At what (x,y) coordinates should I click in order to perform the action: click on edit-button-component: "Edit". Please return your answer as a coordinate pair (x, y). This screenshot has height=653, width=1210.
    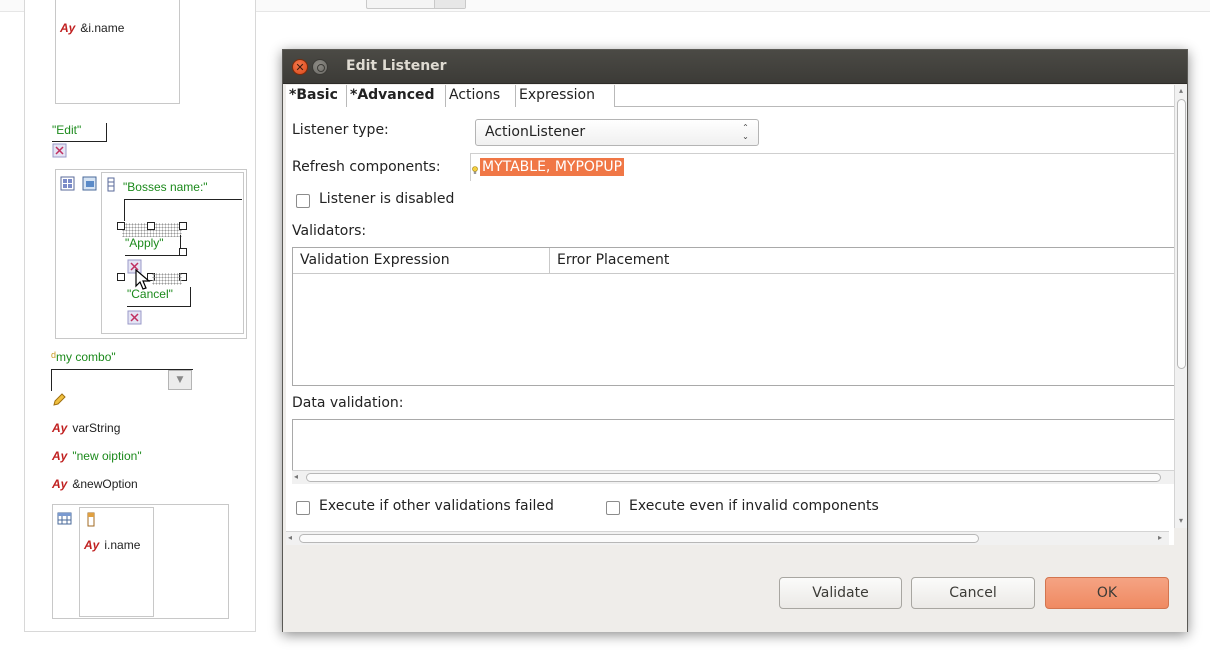
    Looking at the image, I should click on (79, 132).